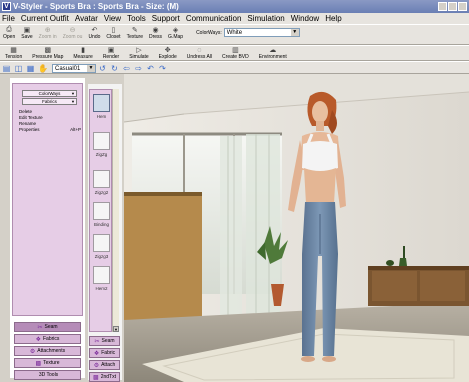  I want to click on camera-select: Casual01 ▼, so click(74, 68).